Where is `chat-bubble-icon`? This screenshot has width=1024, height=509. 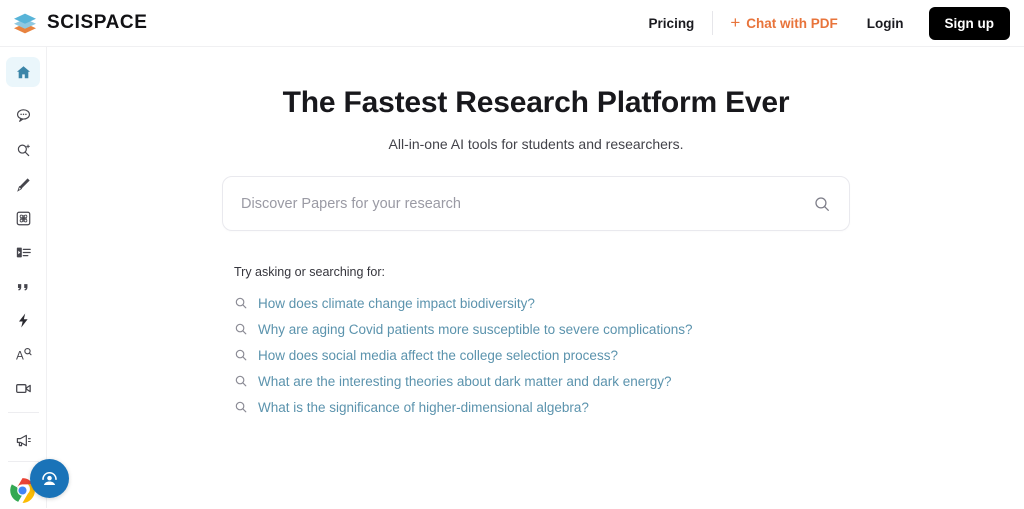
chat-bubble-icon is located at coordinates (23, 115).